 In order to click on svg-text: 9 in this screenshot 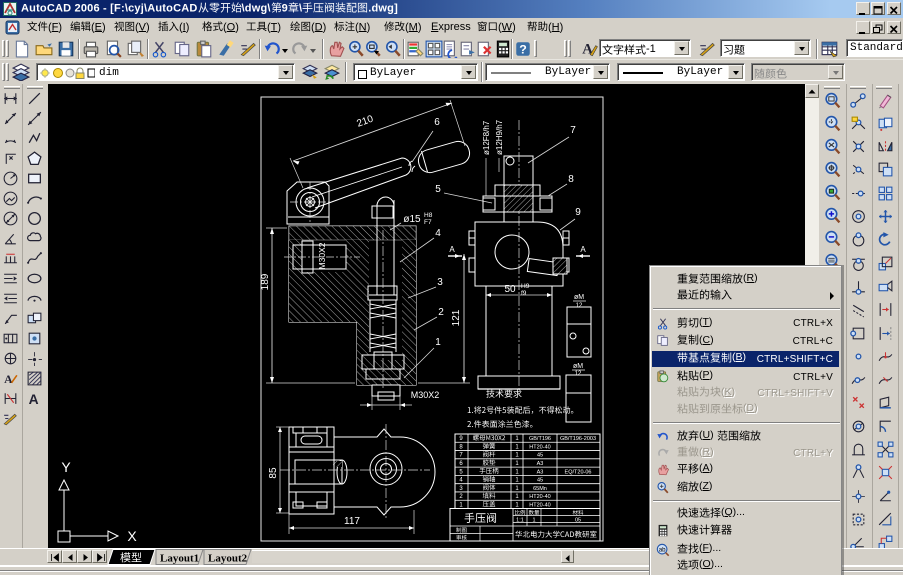, I will do `click(578, 212)`.